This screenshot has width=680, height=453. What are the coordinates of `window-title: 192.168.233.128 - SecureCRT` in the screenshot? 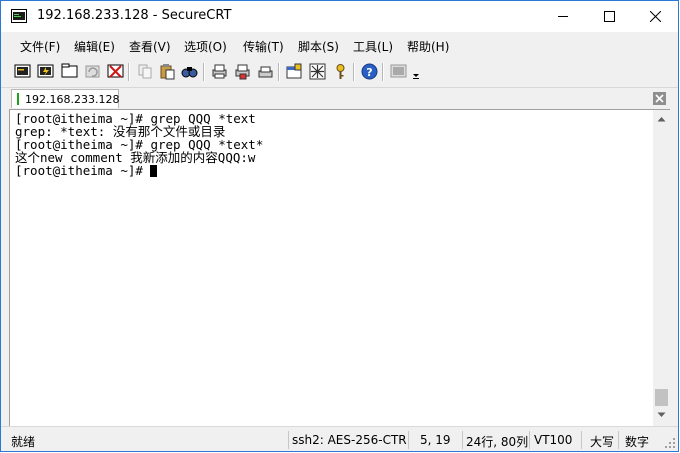 It's located at (134, 15).